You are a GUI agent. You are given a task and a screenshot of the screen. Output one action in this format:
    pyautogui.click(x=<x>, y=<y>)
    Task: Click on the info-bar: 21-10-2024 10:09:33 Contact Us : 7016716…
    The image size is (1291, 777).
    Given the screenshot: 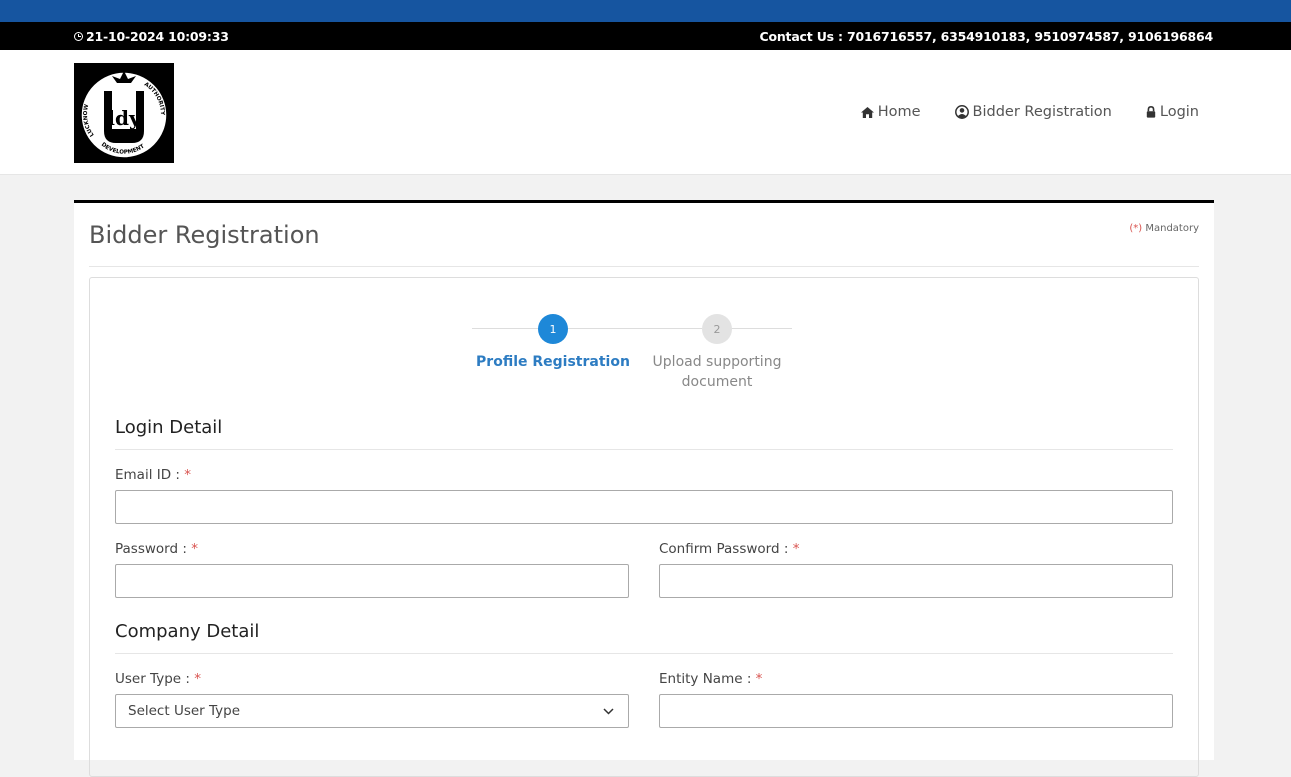 What is the action you would take?
    pyautogui.click(x=645, y=36)
    